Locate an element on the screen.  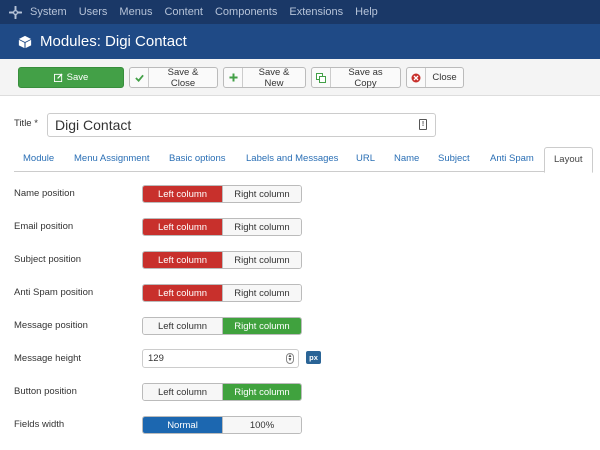
message-position-left-option: Left column is located at coordinates (182, 326).